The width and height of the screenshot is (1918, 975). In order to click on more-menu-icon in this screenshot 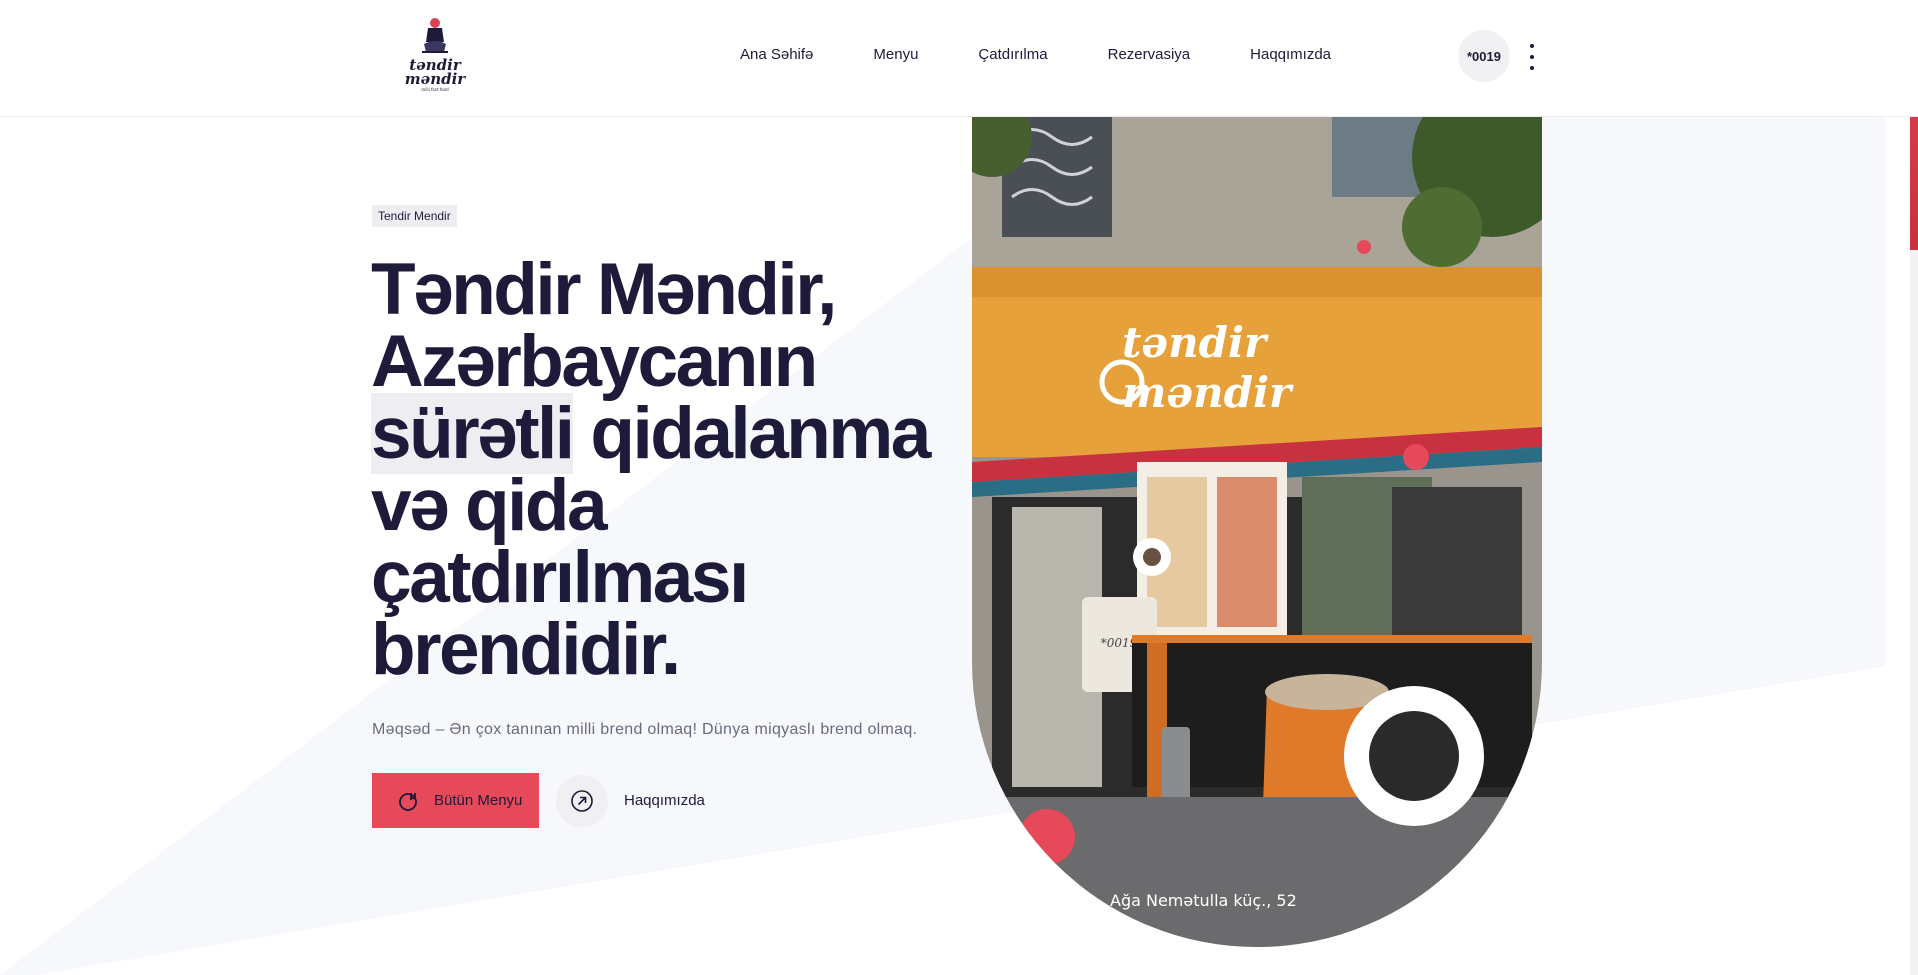, I will do `click(1532, 57)`.